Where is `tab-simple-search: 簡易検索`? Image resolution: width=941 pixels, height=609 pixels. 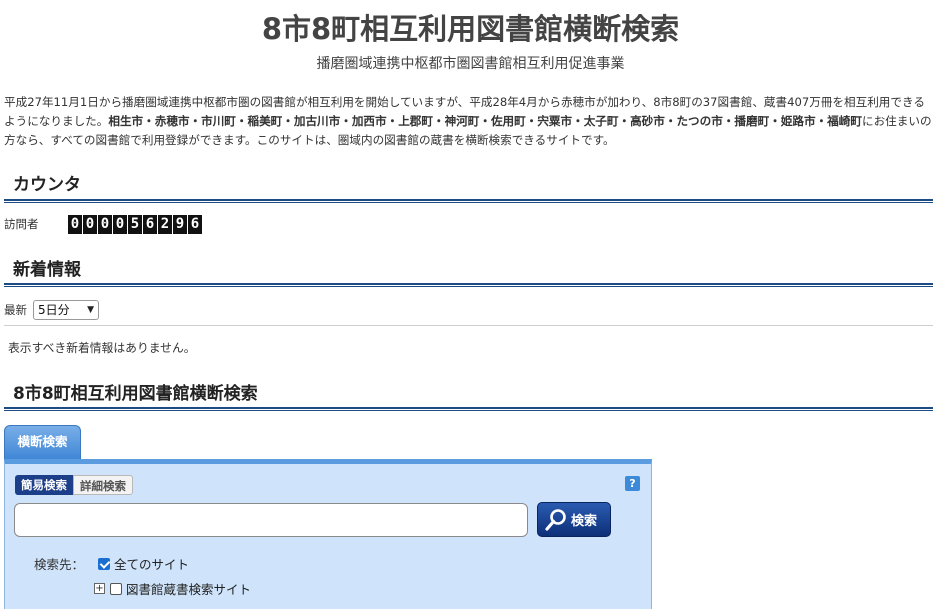
tab-simple-search: 簡易検索 is located at coordinates (44, 485).